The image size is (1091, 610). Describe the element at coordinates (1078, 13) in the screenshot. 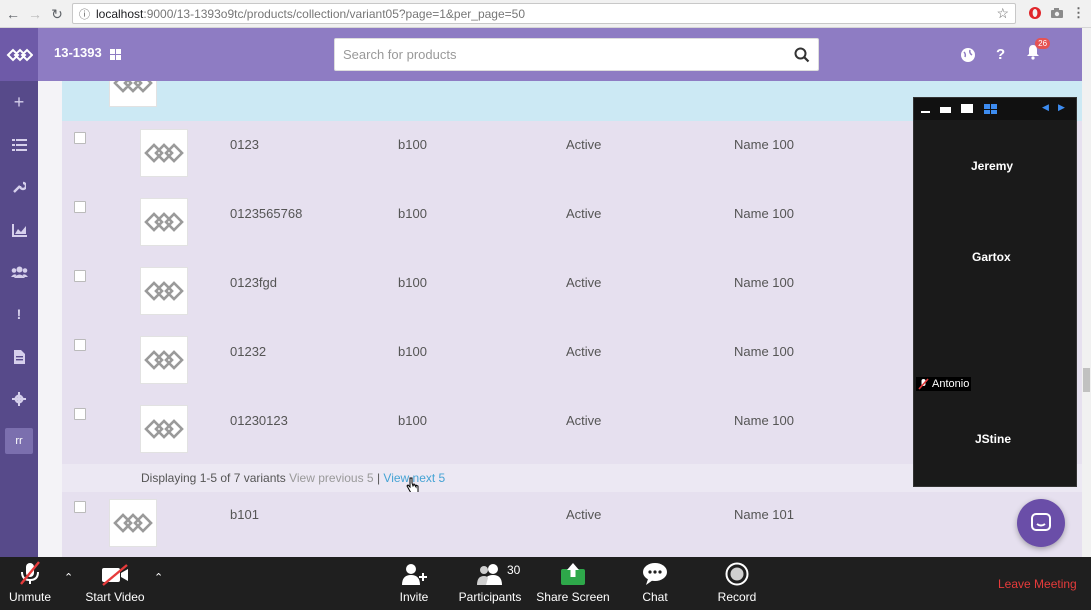

I see `menu-icon: ⋮` at that location.